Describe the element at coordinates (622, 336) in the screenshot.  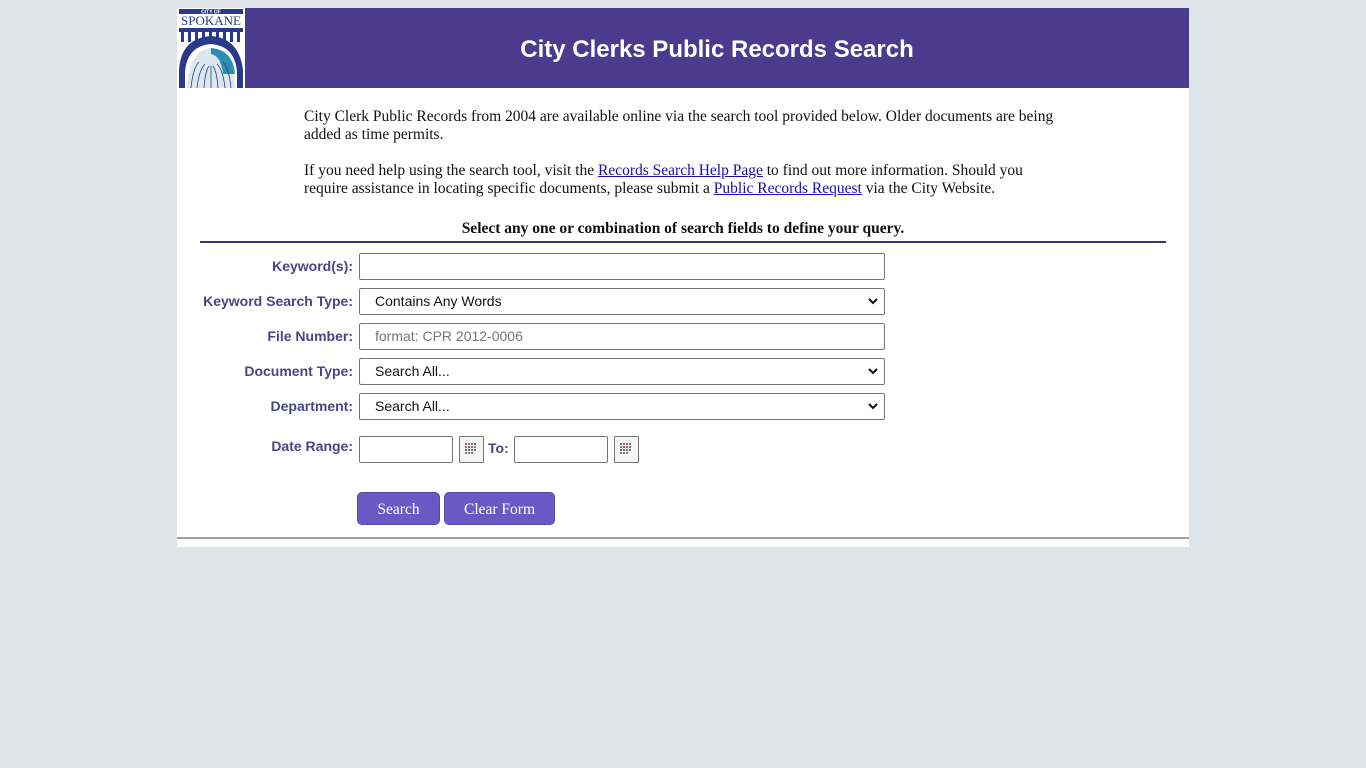
I see `file-number-input: format: CPR 2012-0006` at that location.